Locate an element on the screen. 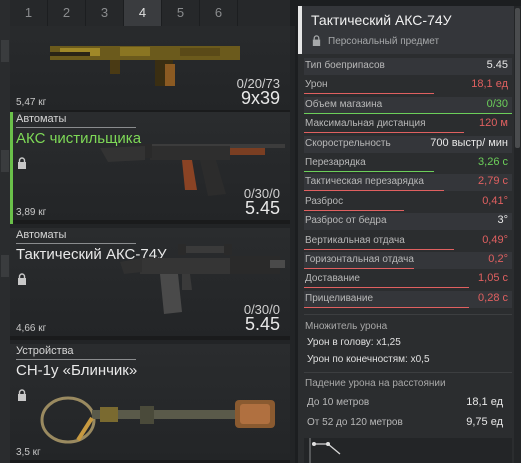 This screenshot has height=463, width=521. stat-label: Тип боеприпасов is located at coordinates (345, 65).